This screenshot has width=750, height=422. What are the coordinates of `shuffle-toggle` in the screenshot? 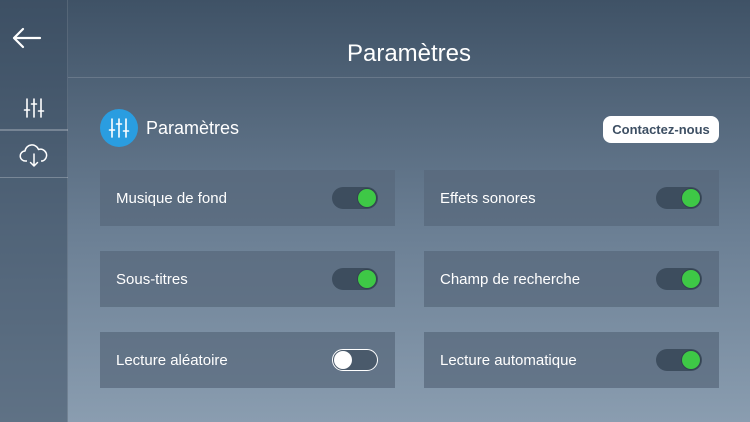 It's located at (355, 360).